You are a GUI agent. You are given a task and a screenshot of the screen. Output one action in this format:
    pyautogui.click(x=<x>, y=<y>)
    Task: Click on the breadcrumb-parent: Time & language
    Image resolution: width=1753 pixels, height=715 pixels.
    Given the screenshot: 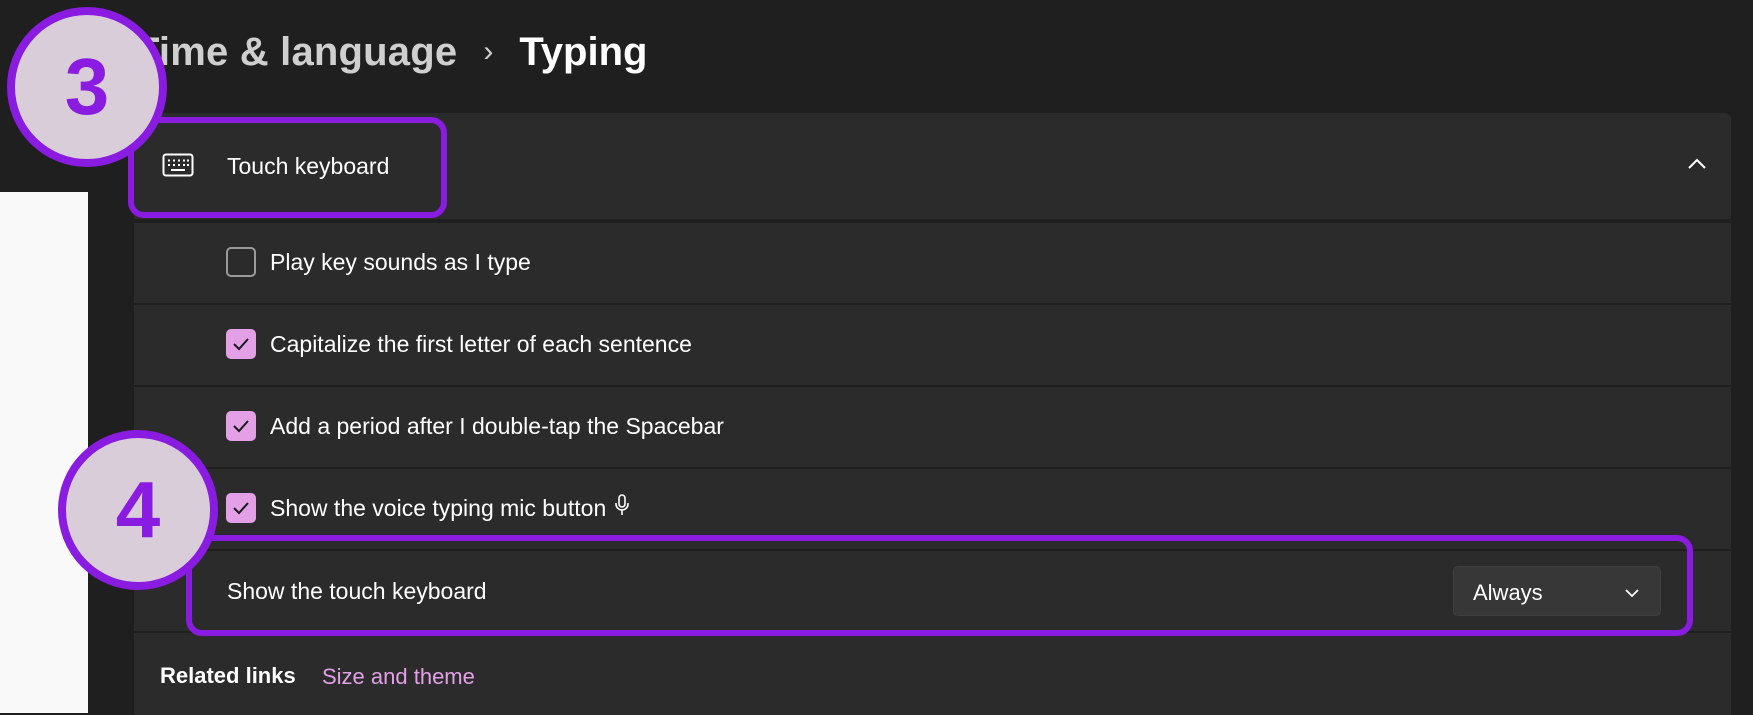 What is the action you would take?
    pyautogui.click(x=296, y=52)
    